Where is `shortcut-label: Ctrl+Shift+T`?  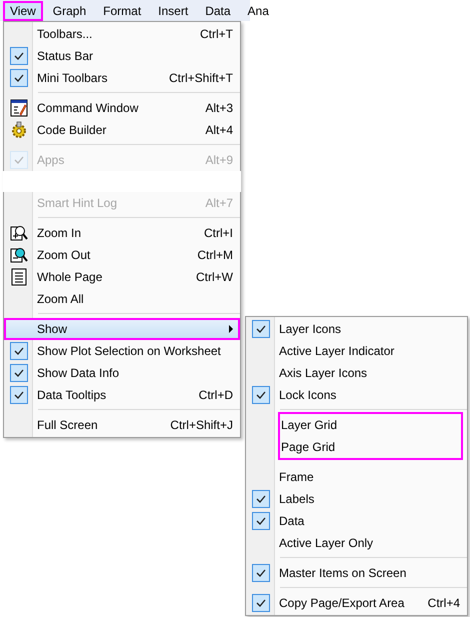 shortcut-label: Ctrl+Shift+T is located at coordinates (200, 78).